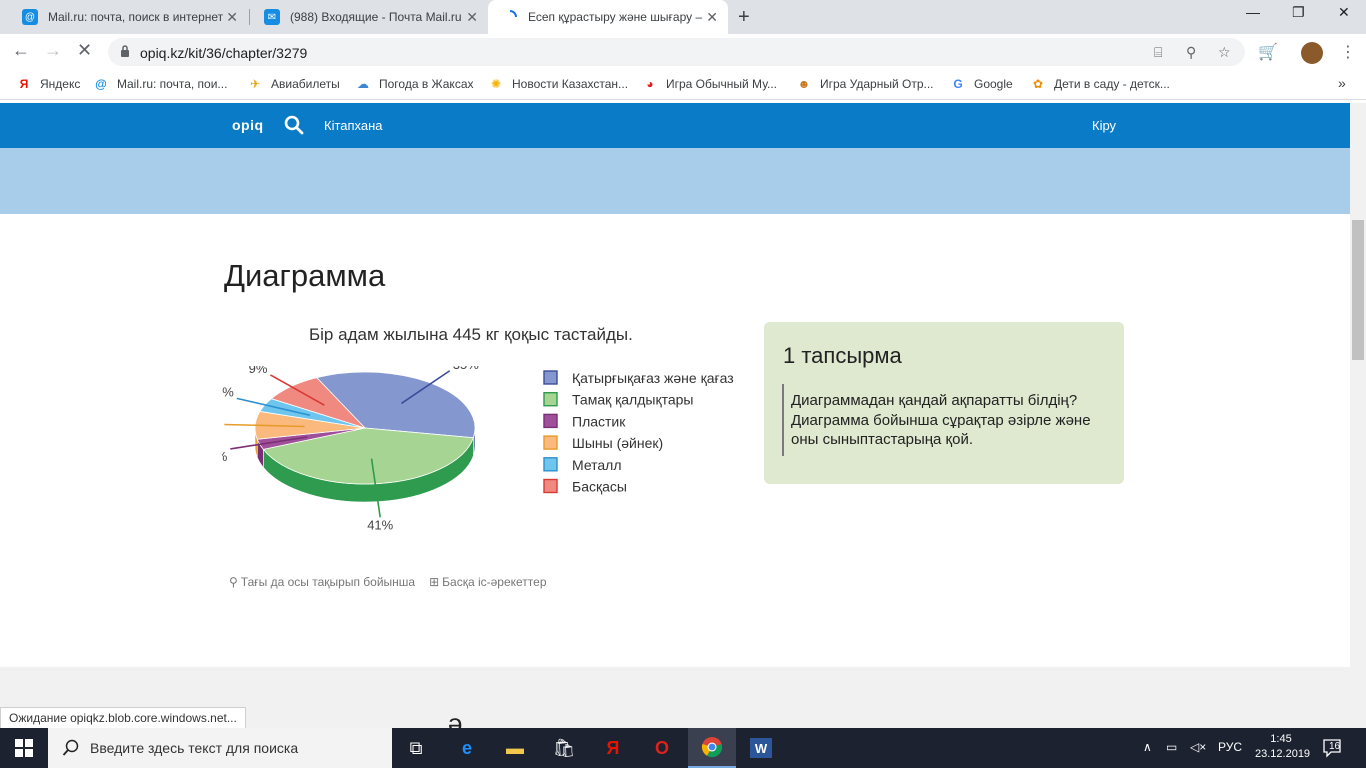  I want to click on percent-label-4: 4%, so click(228, 391).